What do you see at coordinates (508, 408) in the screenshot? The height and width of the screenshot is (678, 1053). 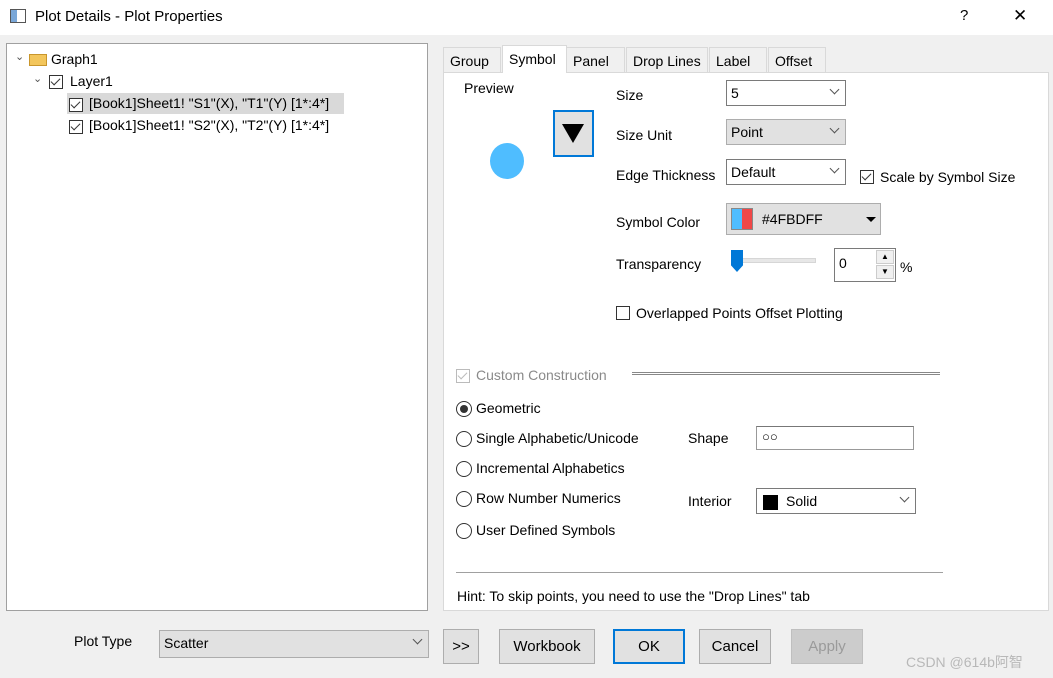 I see `radio-label: Geometric` at bounding box center [508, 408].